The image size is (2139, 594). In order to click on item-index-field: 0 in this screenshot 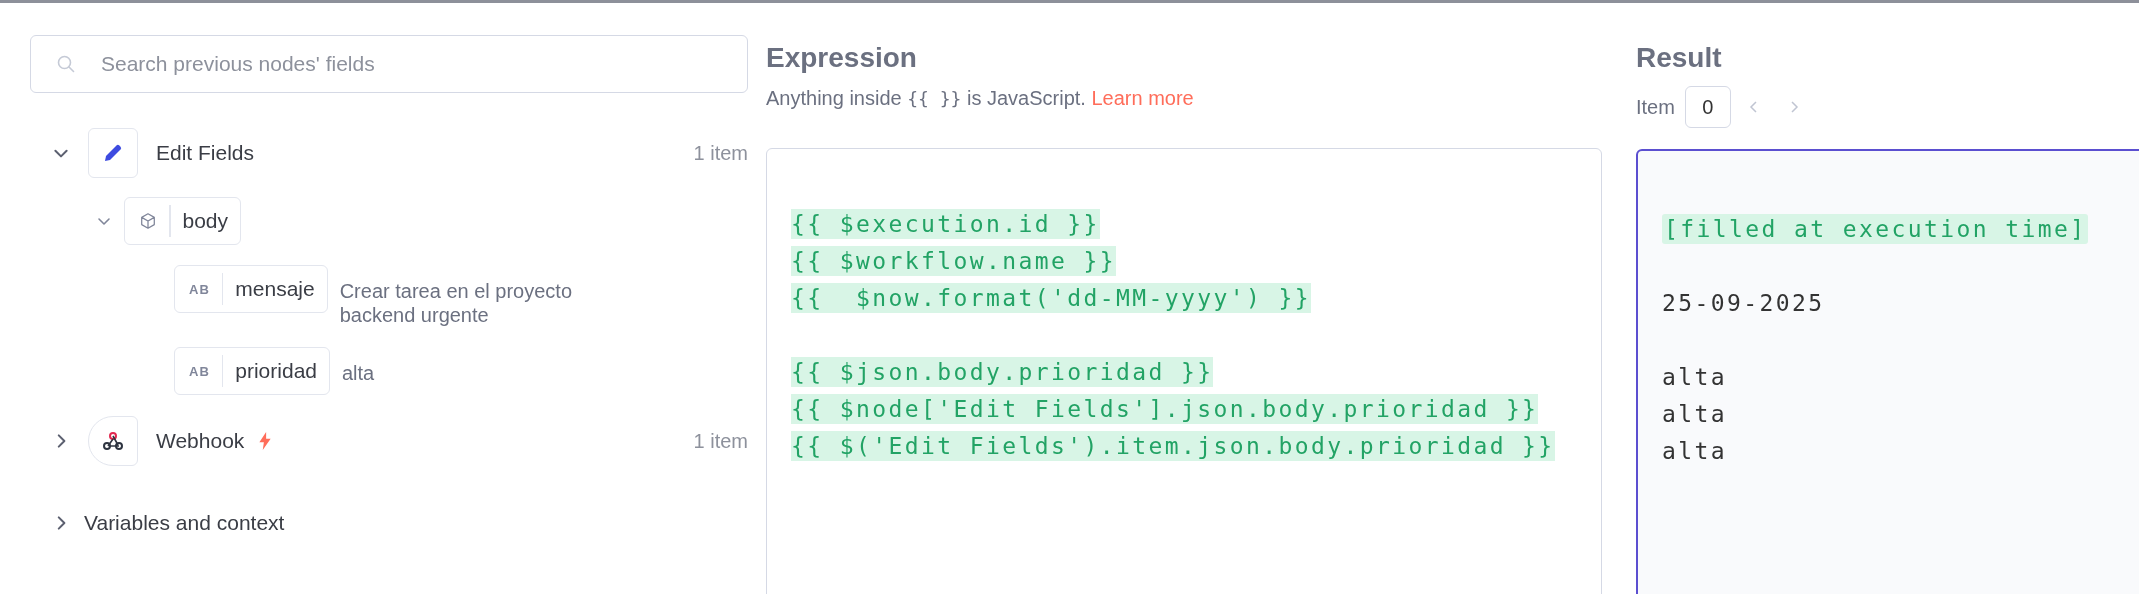, I will do `click(1707, 107)`.